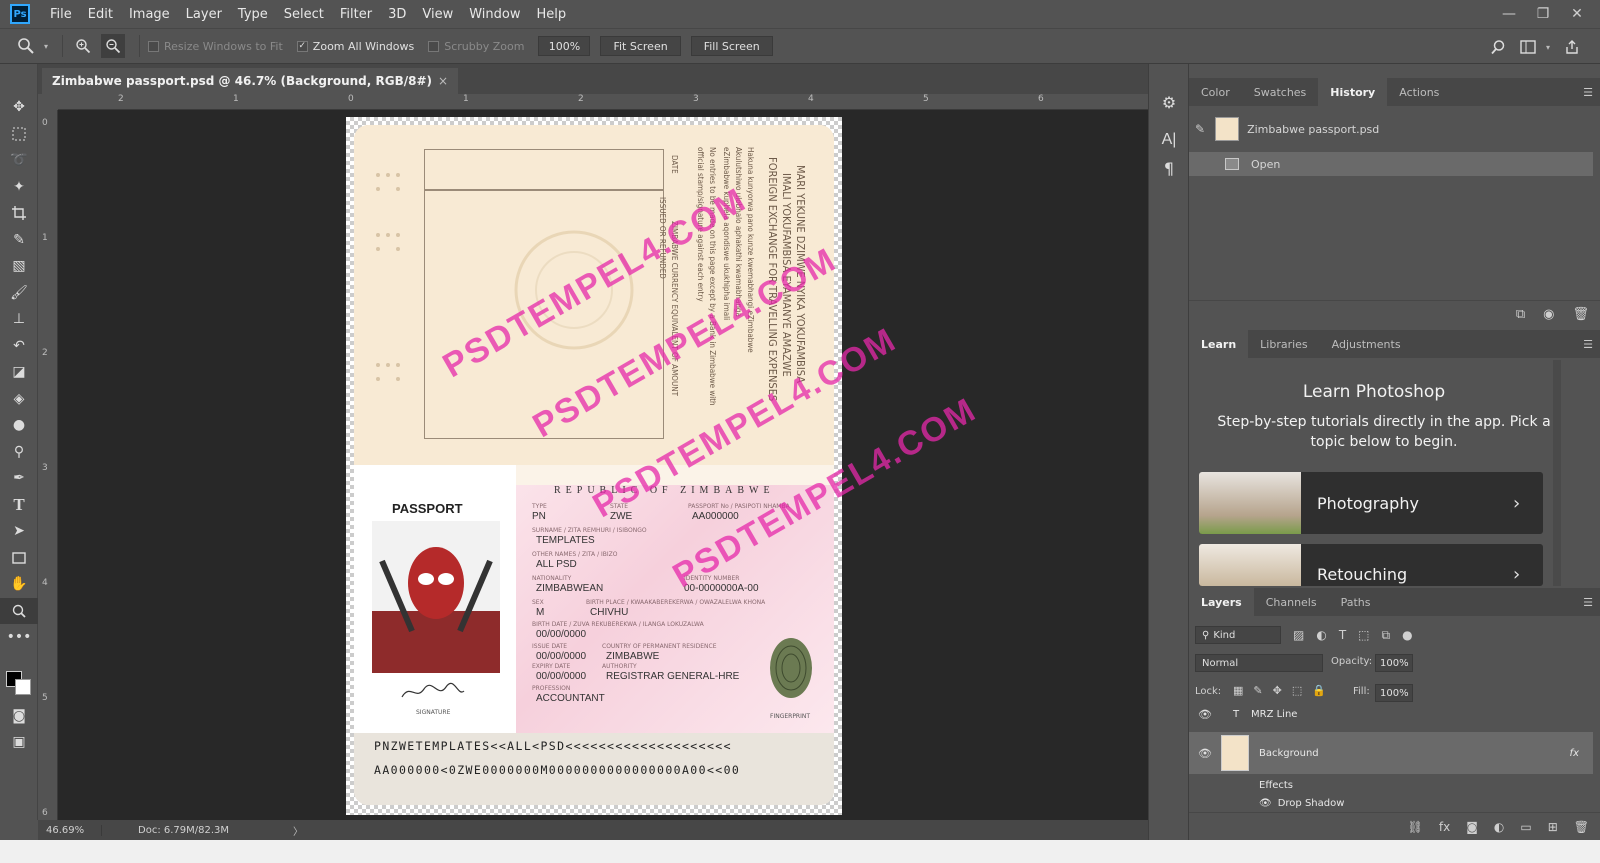 The width and height of the screenshot is (1600, 863). I want to click on tab-actions: Actions, so click(1419, 92).